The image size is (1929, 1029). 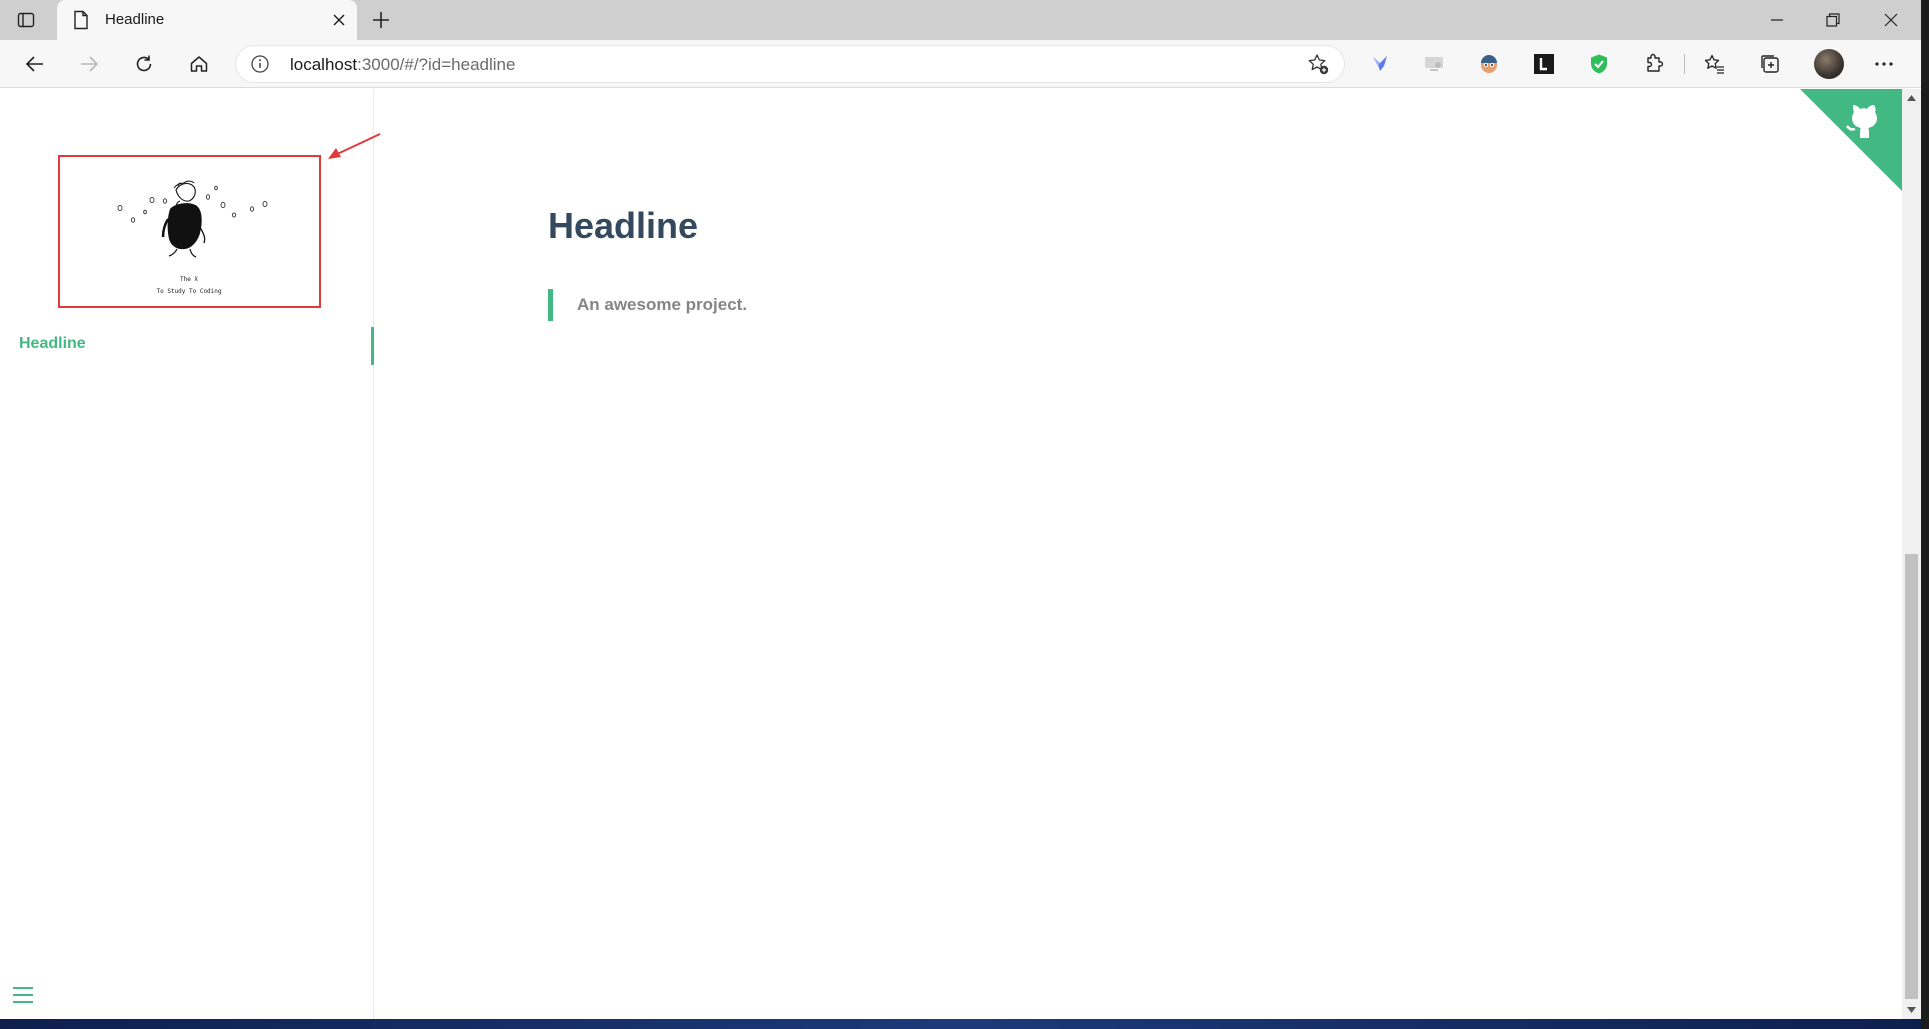 What do you see at coordinates (1770, 64) in the screenshot?
I see `collections-icon` at bounding box center [1770, 64].